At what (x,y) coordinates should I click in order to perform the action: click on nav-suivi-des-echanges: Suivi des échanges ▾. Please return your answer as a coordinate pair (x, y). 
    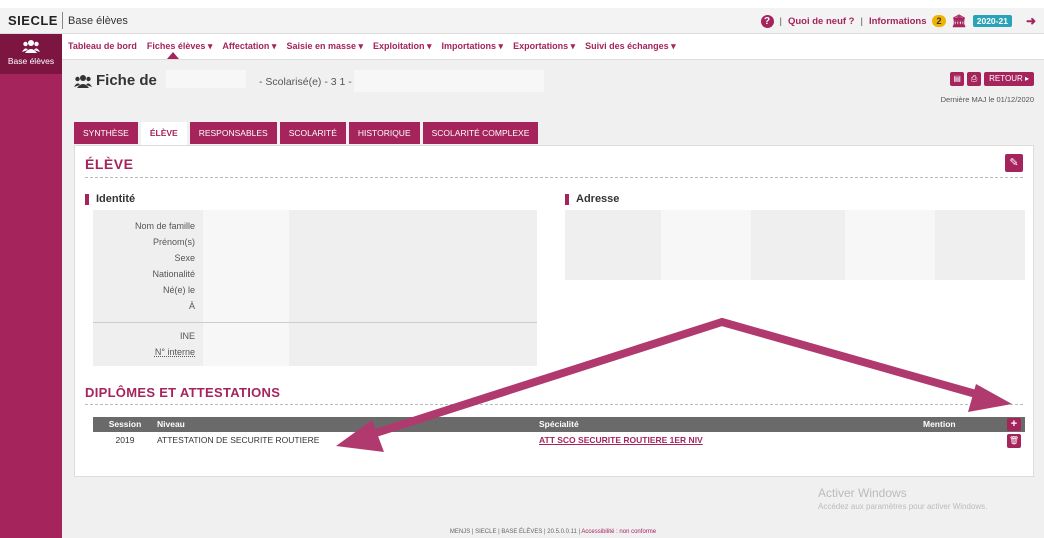
    Looking at the image, I should click on (630, 46).